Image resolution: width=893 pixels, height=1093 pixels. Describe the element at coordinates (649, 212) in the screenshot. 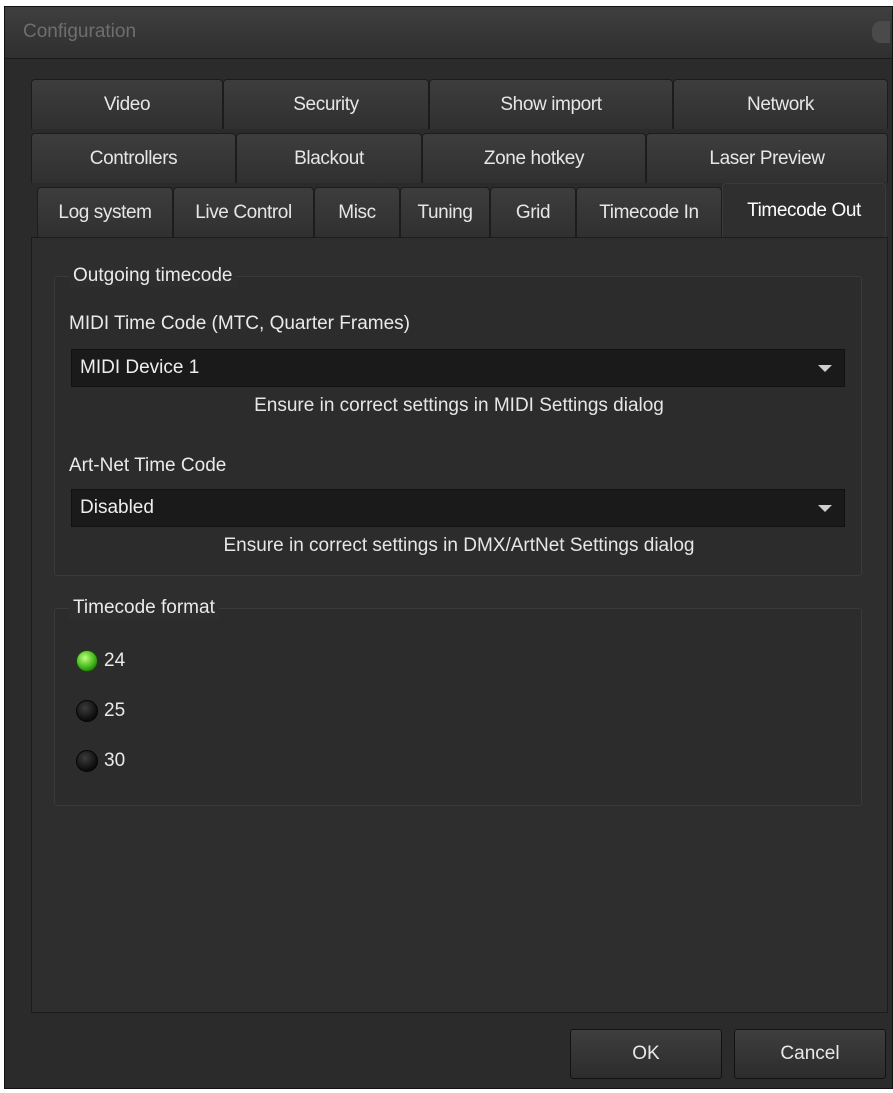

I see `tab-timecode-in: Timecode In` at that location.